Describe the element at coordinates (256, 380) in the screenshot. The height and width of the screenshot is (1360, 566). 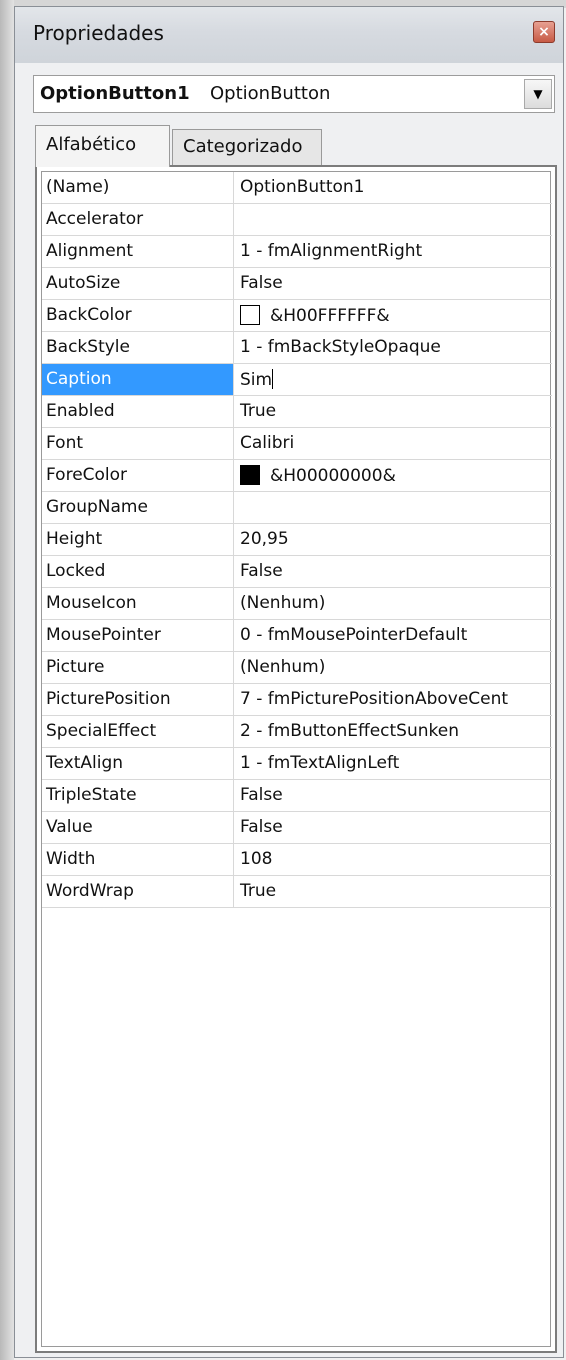
I see `property-value-text: Sim` at that location.